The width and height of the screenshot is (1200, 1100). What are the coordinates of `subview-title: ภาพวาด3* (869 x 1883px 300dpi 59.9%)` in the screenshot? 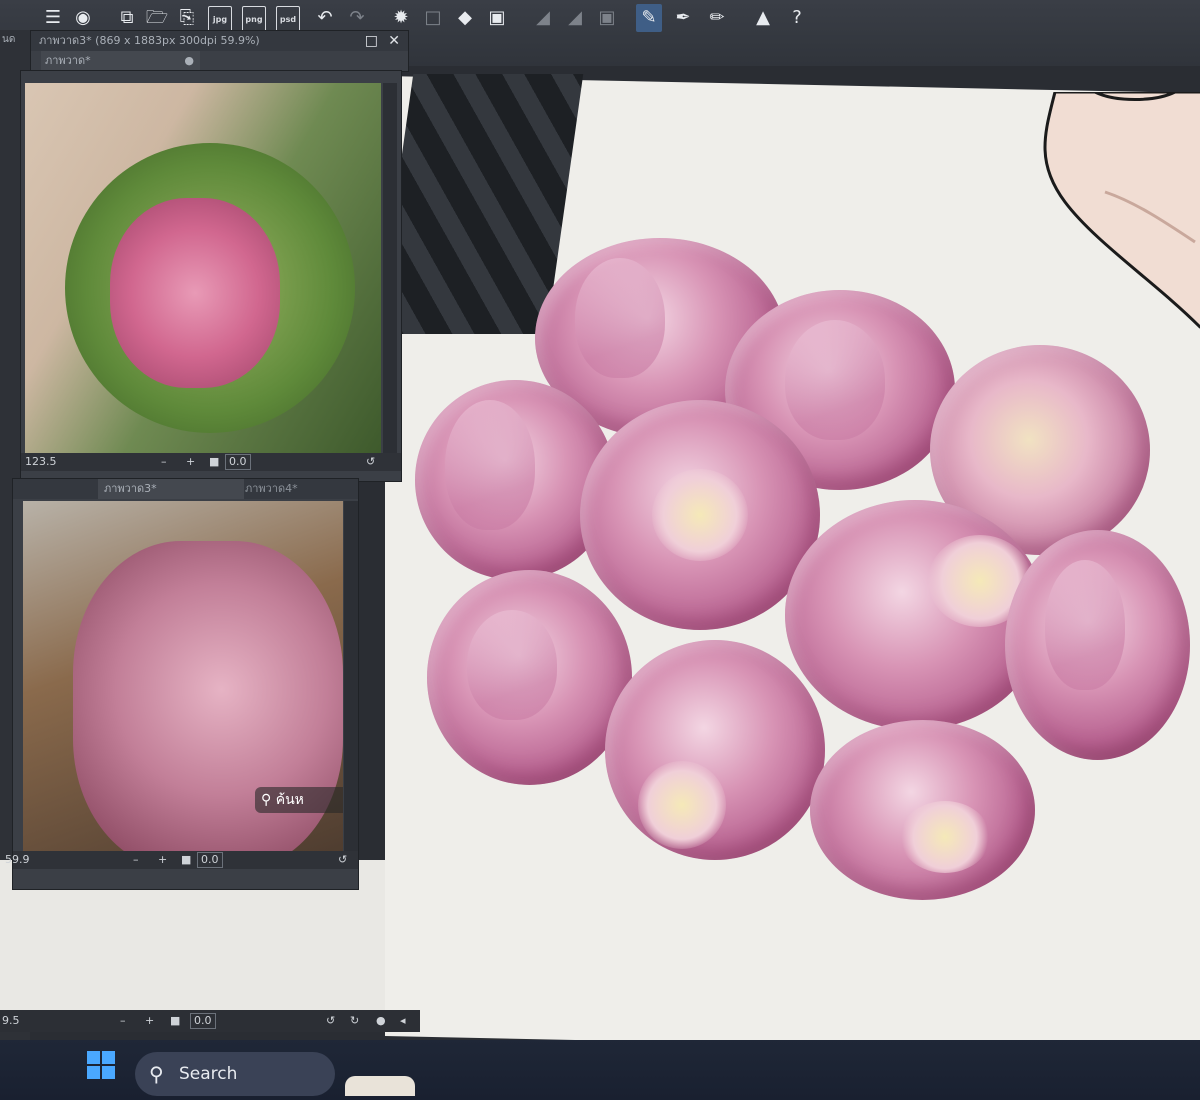 It's located at (219, 41).